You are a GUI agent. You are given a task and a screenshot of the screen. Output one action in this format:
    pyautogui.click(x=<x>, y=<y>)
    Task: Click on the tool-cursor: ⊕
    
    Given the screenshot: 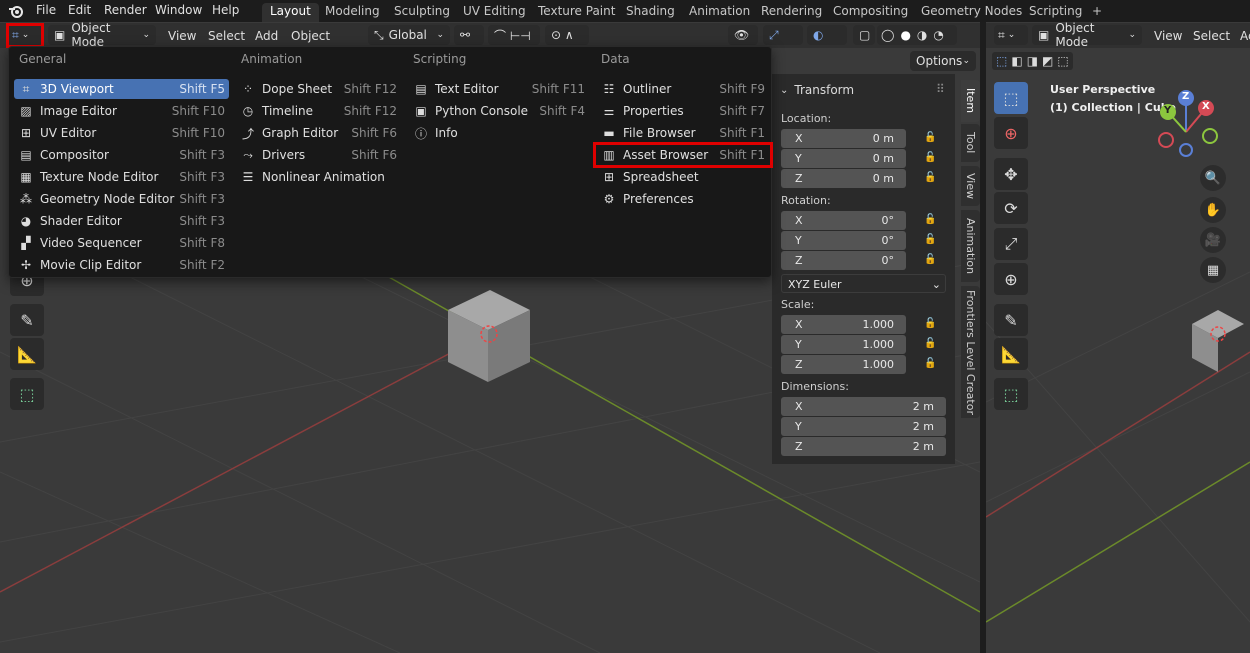 What is the action you would take?
    pyautogui.click(x=1011, y=133)
    